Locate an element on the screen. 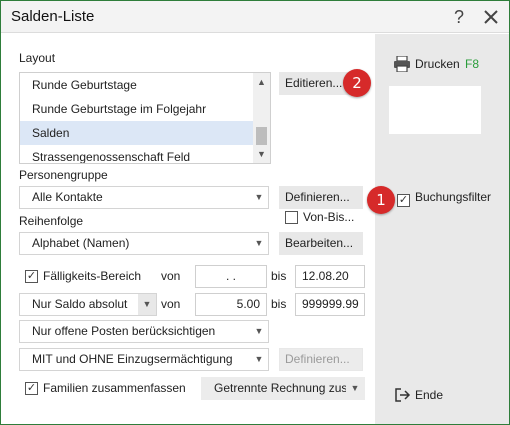  print-button: Drucken F8 is located at coordinates (448, 65).